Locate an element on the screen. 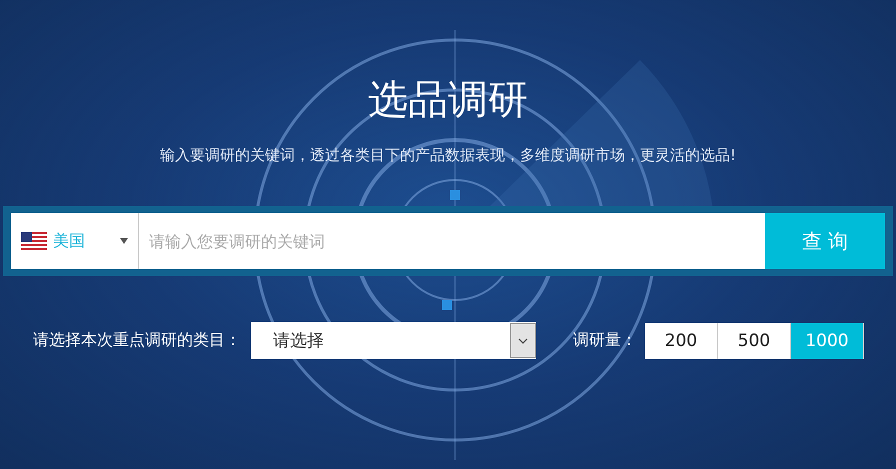  page-title: 选品调研 is located at coordinates (448, 100).